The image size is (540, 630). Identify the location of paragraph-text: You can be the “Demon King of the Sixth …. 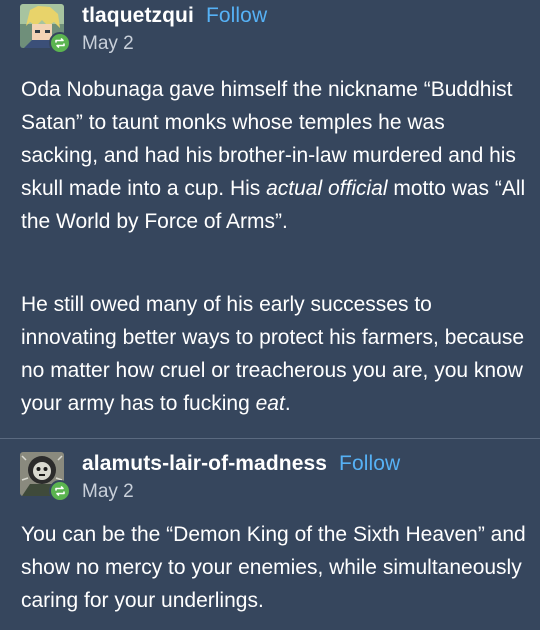
(273, 567).